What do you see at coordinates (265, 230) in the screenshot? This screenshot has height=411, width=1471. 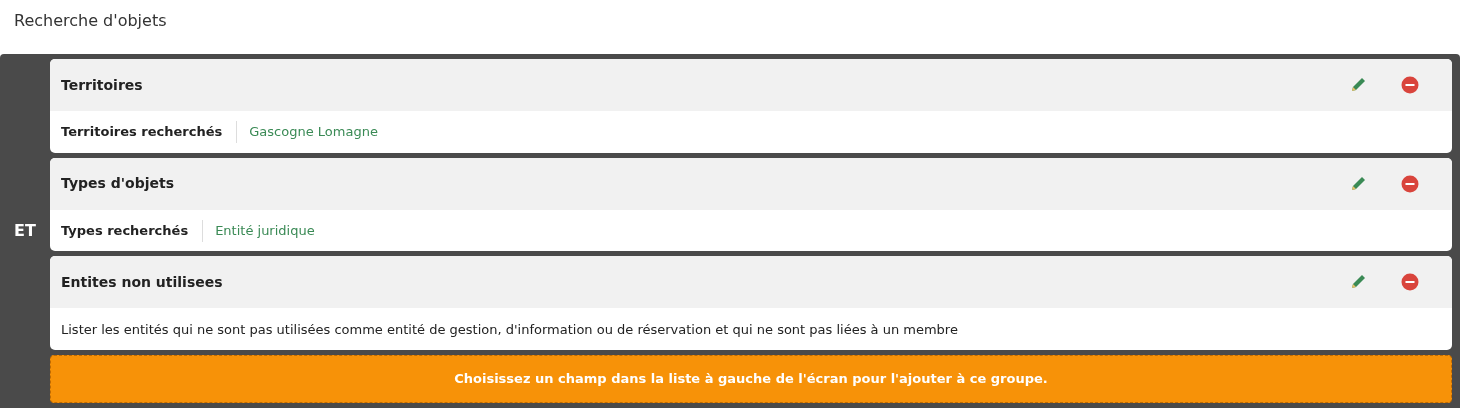 I see `field-value: Entité juridique` at bounding box center [265, 230].